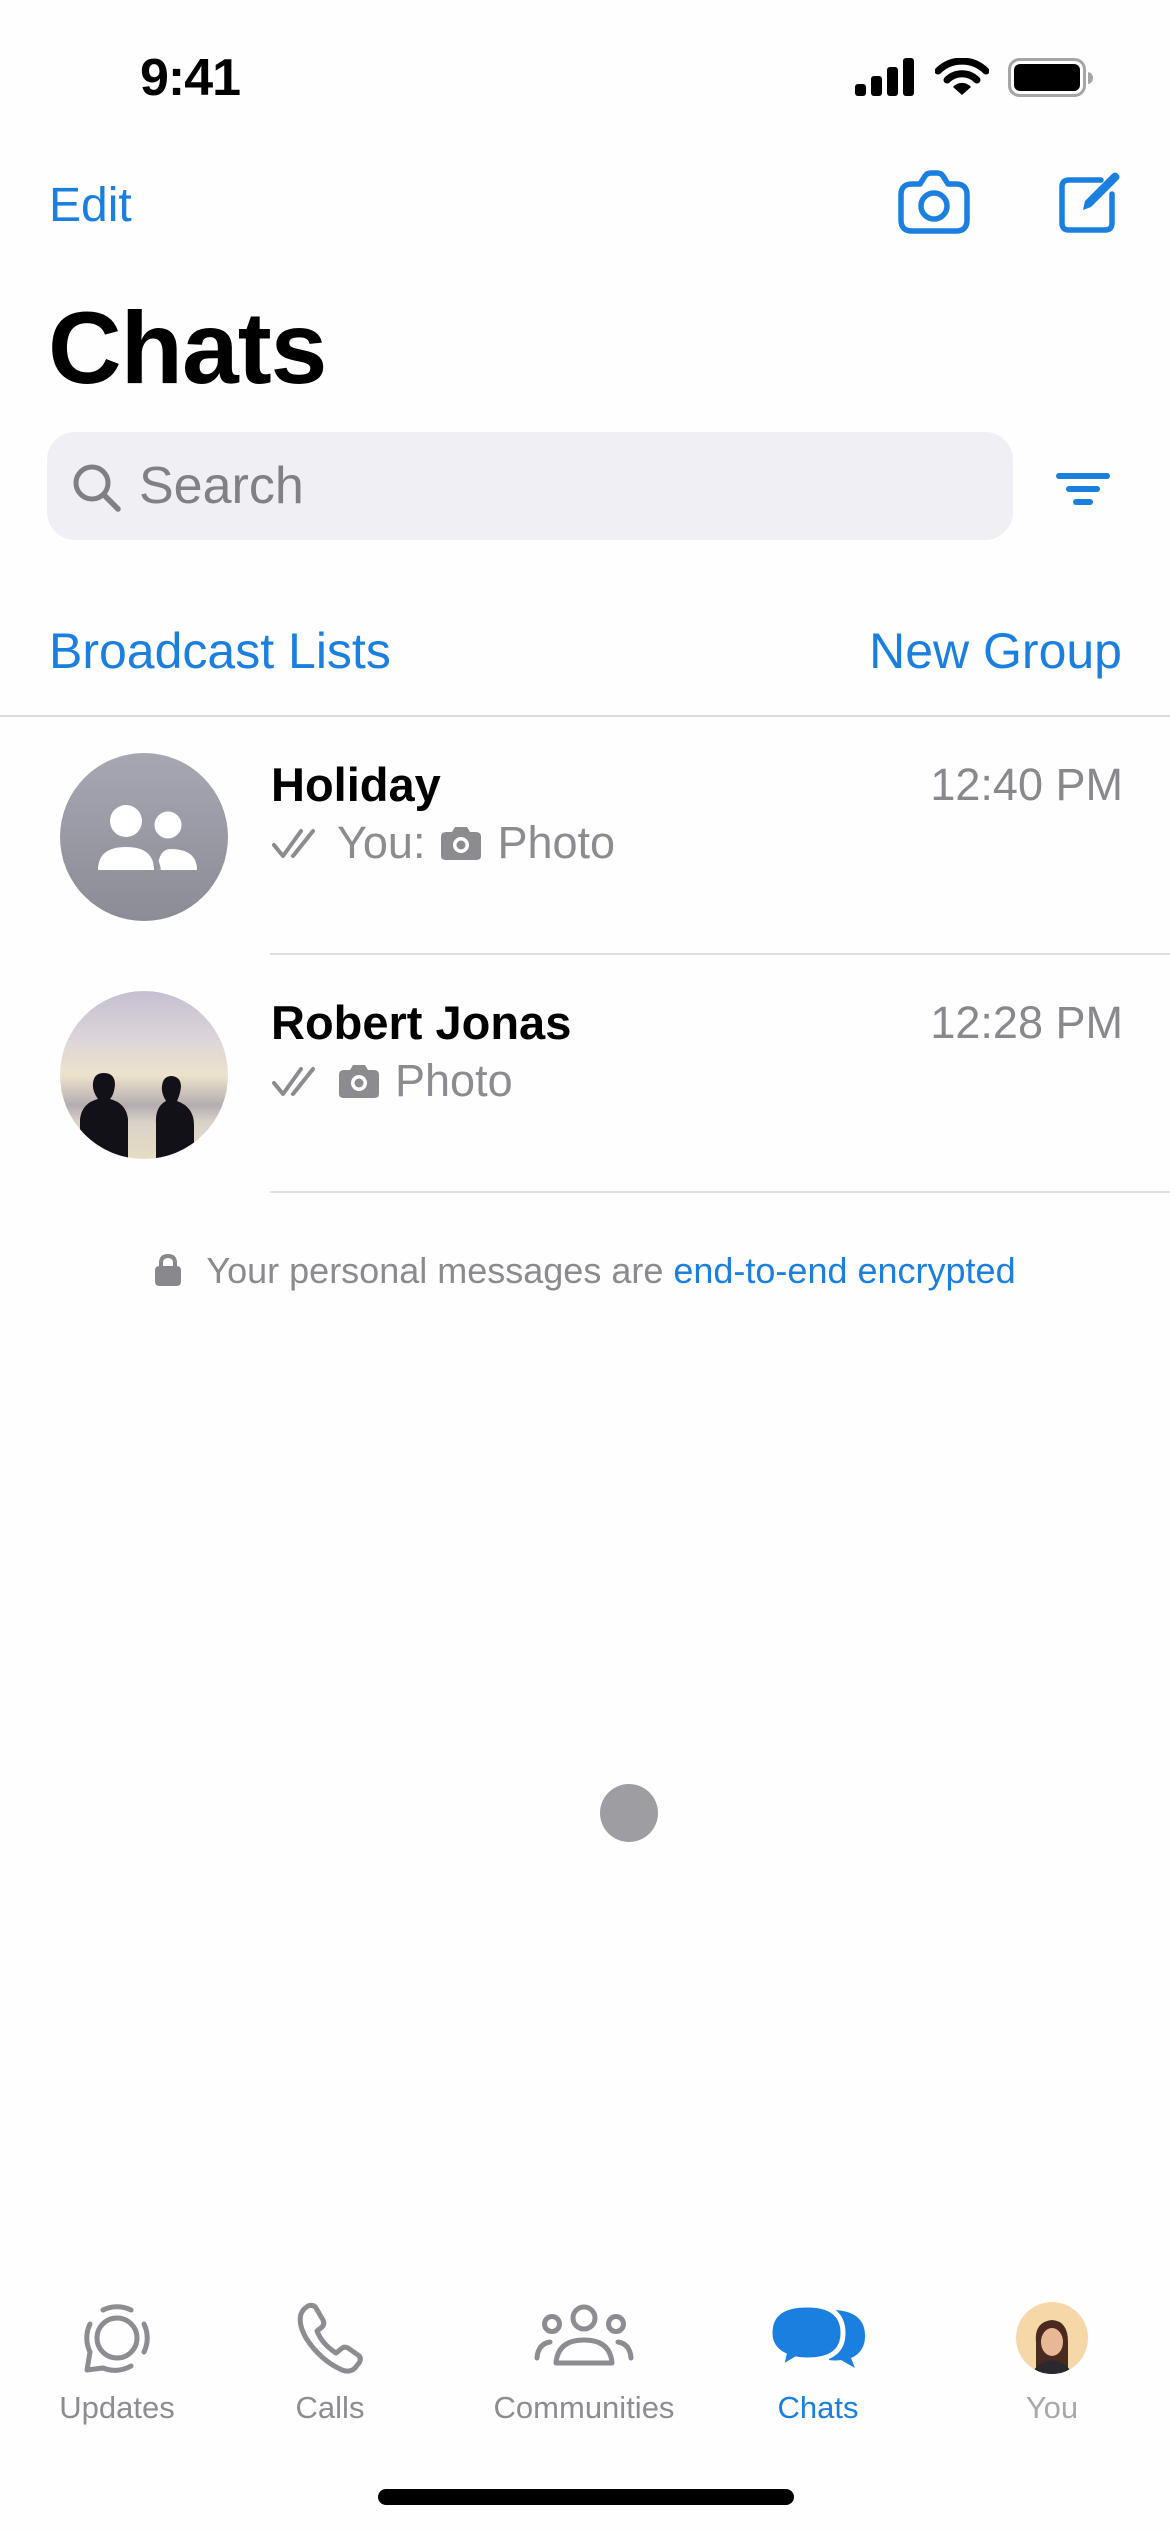 This screenshot has height=2532, width=1170. Describe the element at coordinates (144, 837) in the screenshot. I see `group-avatar-icon` at that location.